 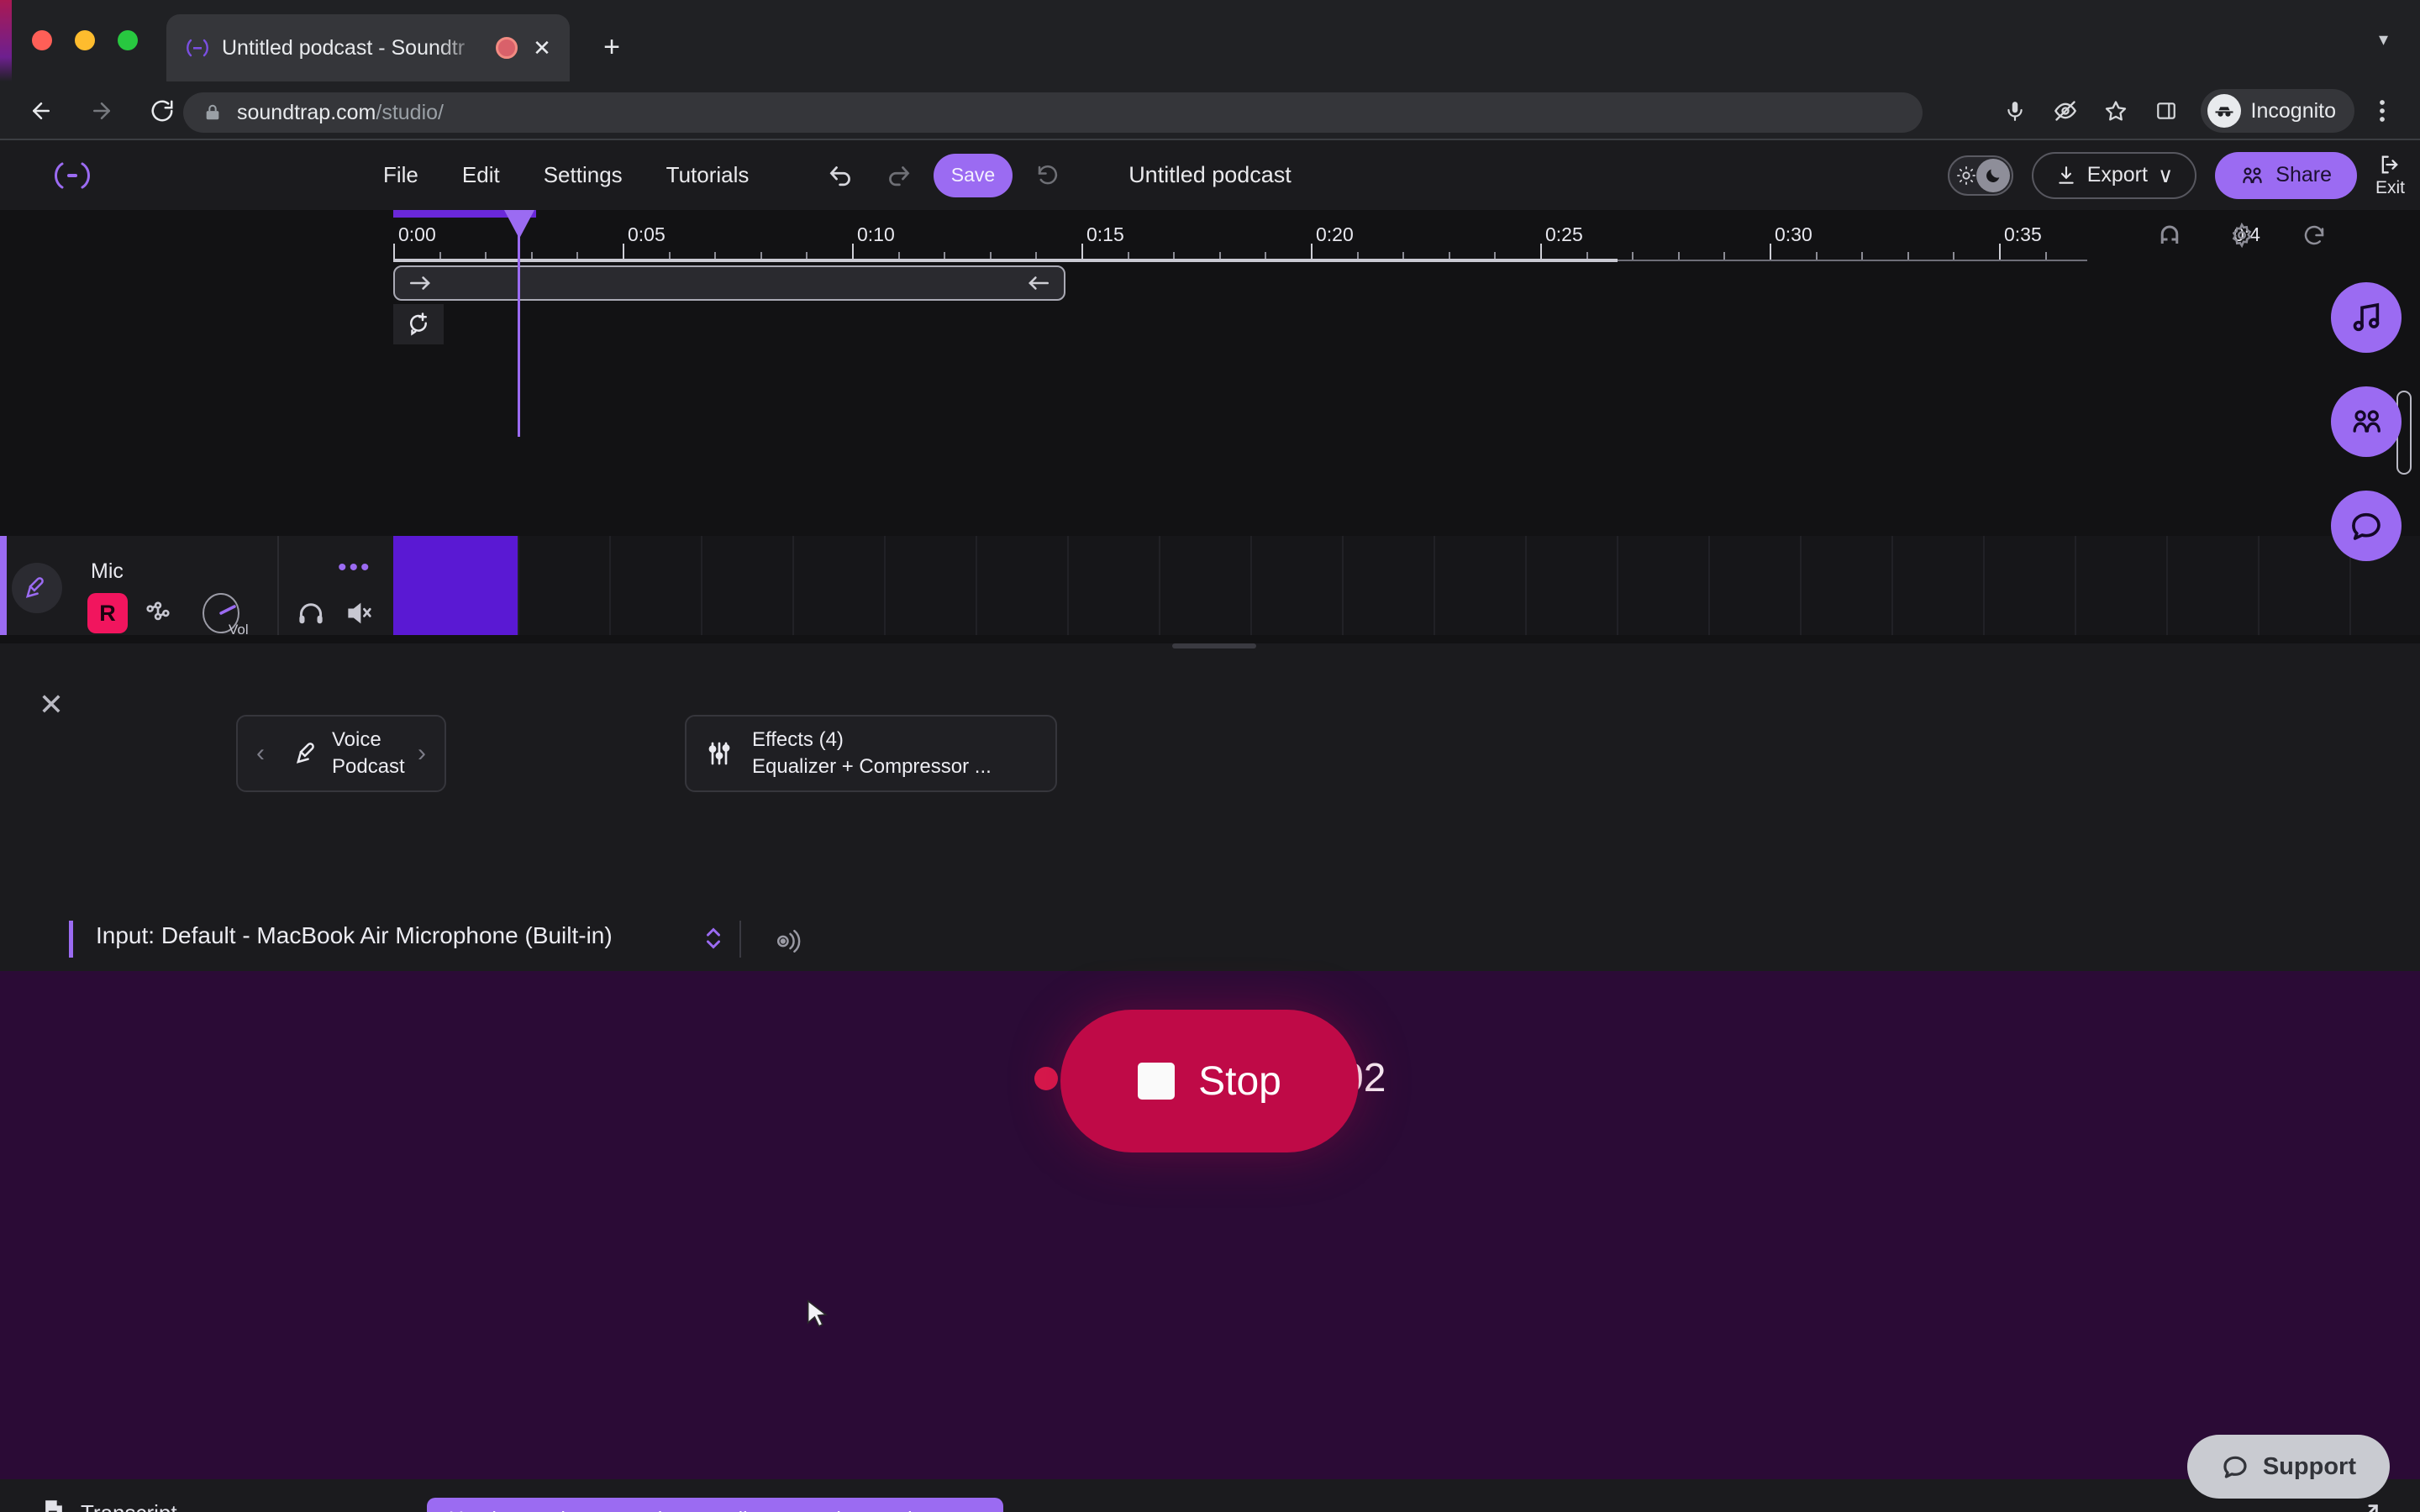 I want to click on loop-end-handle-icon, so click(x=1037, y=283).